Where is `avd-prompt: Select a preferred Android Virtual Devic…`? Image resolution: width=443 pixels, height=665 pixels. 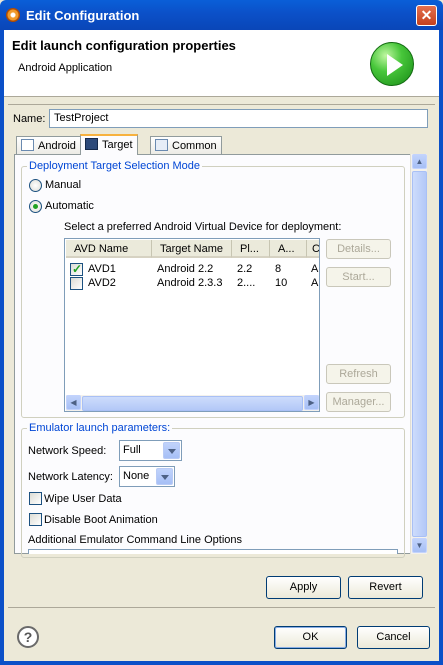
avd-prompt: Select a preferred Android Virtual Devic… is located at coordinates (203, 227).